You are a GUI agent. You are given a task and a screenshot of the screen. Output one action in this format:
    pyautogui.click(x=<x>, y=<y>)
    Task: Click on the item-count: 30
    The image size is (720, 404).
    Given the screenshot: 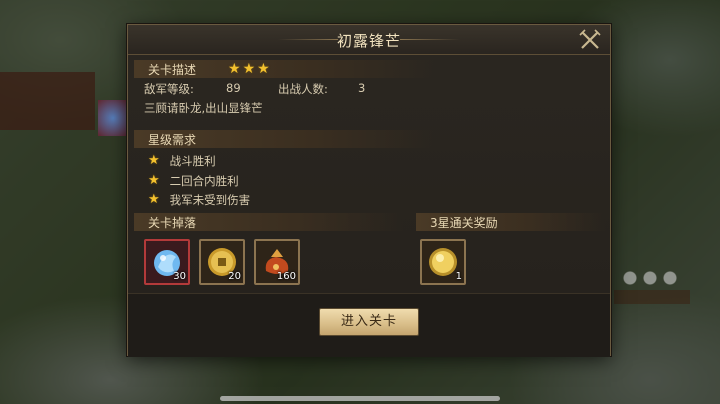 What is the action you would take?
    pyautogui.click(x=179, y=276)
    